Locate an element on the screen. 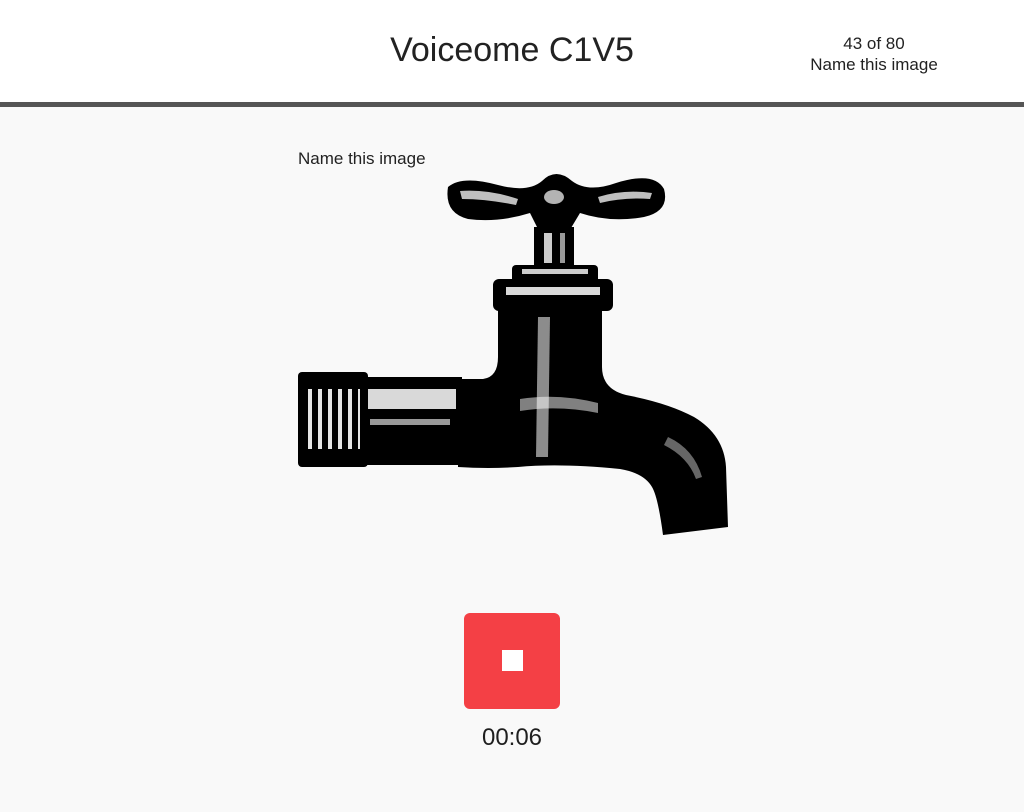 The image size is (1024, 812). stop-icon is located at coordinates (512, 660).